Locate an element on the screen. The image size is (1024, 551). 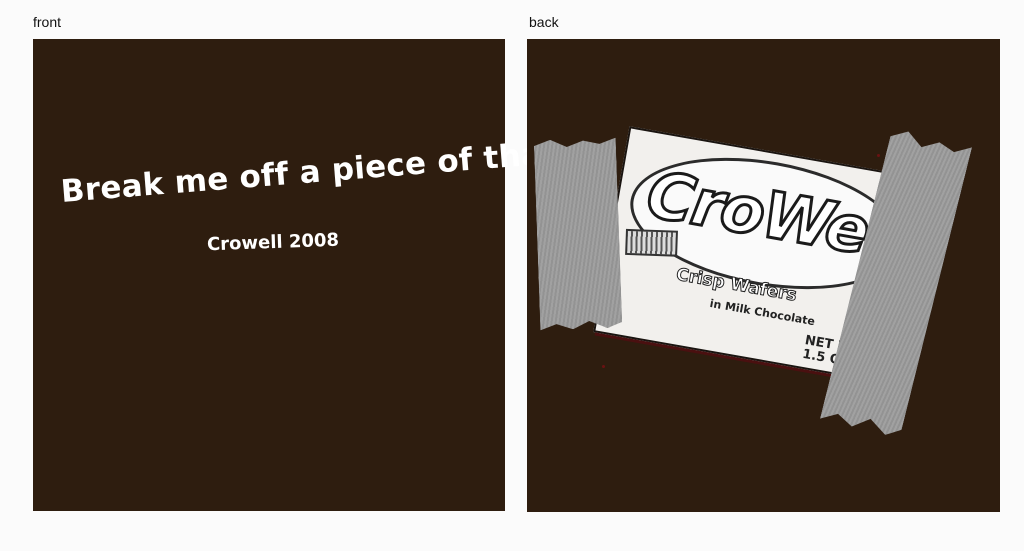
wrapper-subtitle-2: in Milk Chocolate is located at coordinates (762, 312).